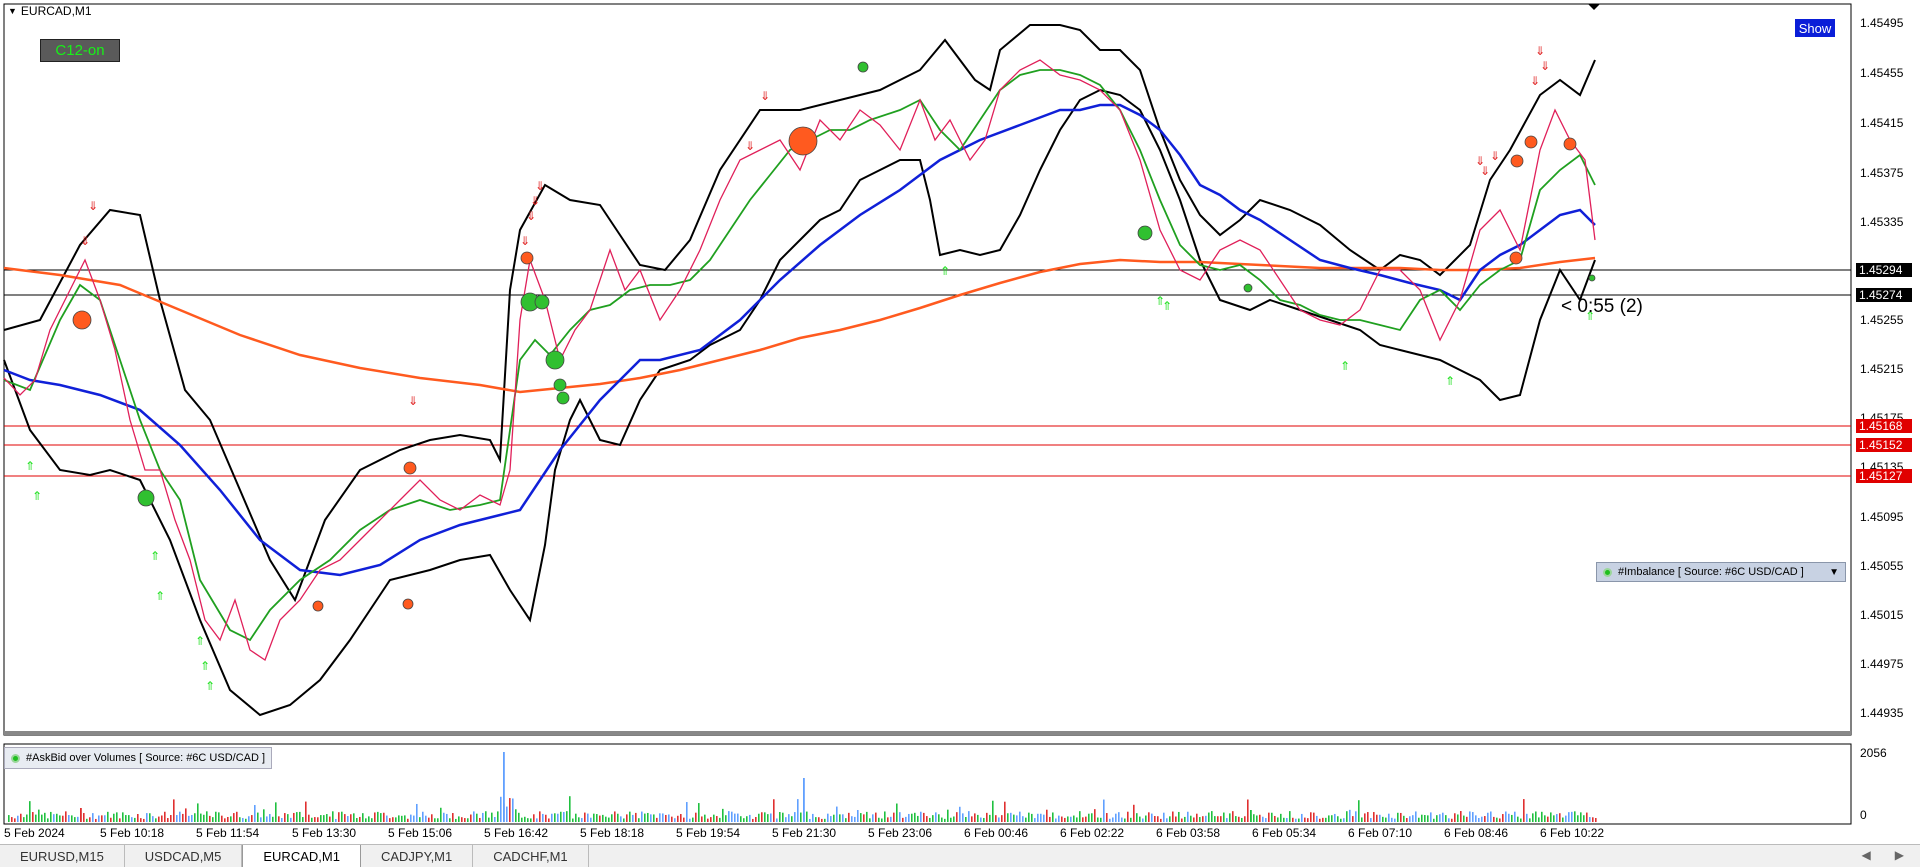  Describe the element at coordinates (1834, 572) in the screenshot. I see `dropdown-arrow-icon: ▼` at that location.